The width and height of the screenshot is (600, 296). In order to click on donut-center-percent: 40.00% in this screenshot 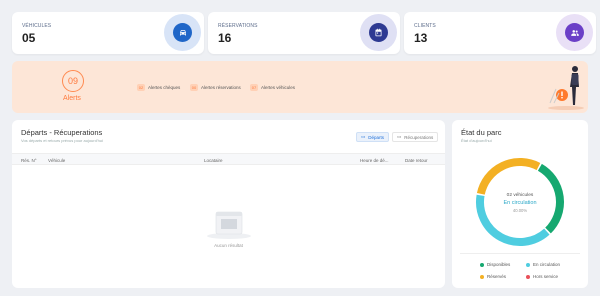, I will do `click(520, 210)`.